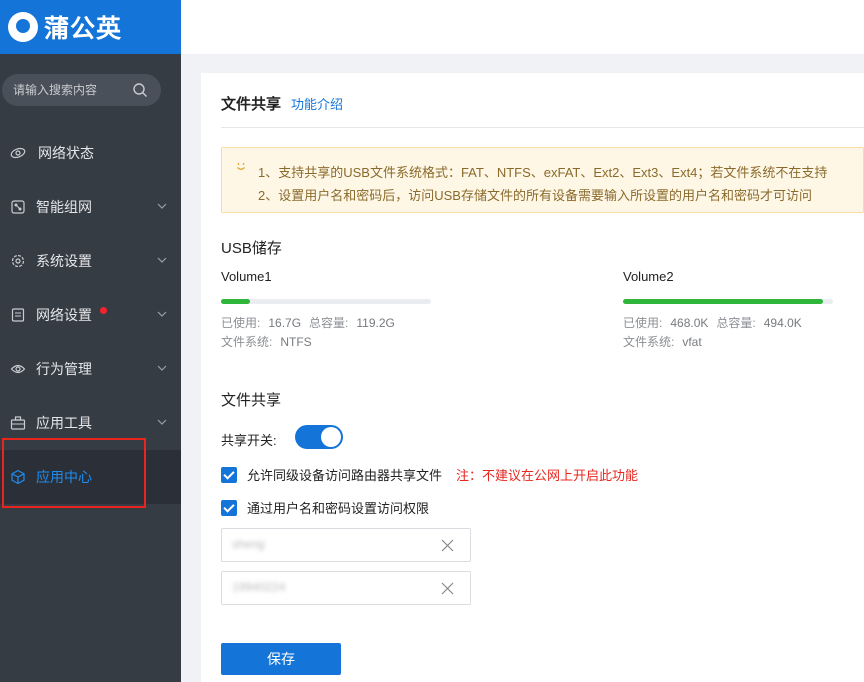  Describe the element at coordinates (83, 29) in the screenshot. I see `brand-name: 蒲公英` at that location.